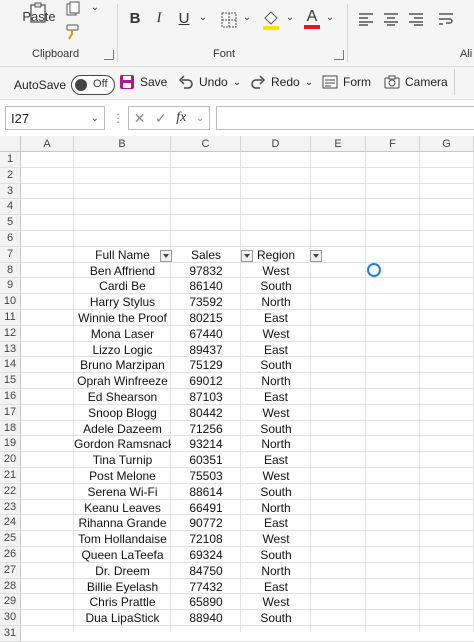  I want to click on name-cell: Serena Wi-Fi, so click(122, 493).